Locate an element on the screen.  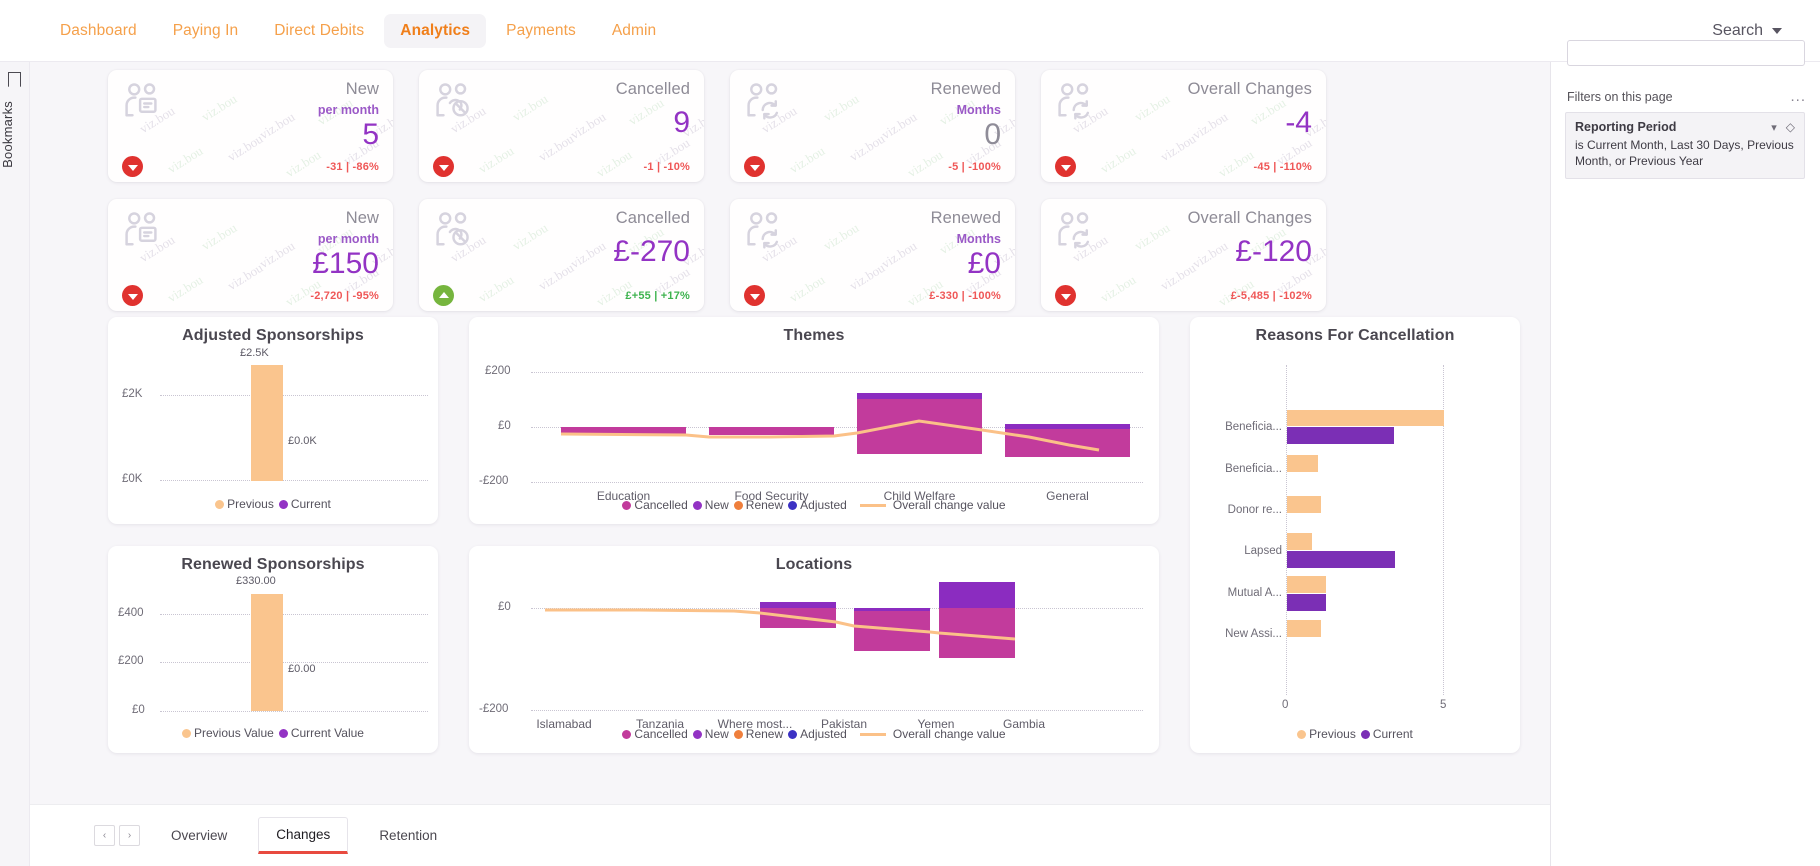
kpi-delta: £-330 | -100% is located at coordinates (965, 296).